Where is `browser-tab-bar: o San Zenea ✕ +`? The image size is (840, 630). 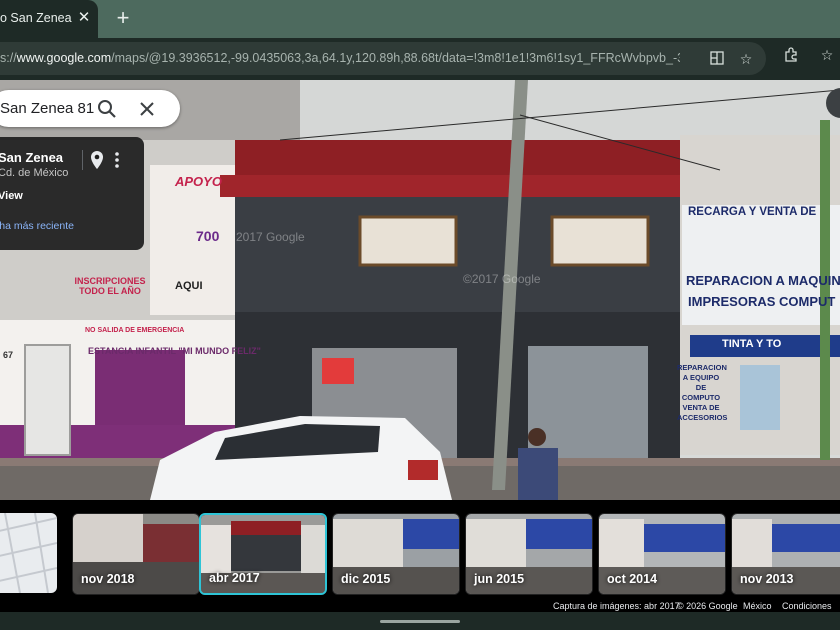 browser-tab-bar: o San Zenea ✕ + is located at coordinates (420, 19).